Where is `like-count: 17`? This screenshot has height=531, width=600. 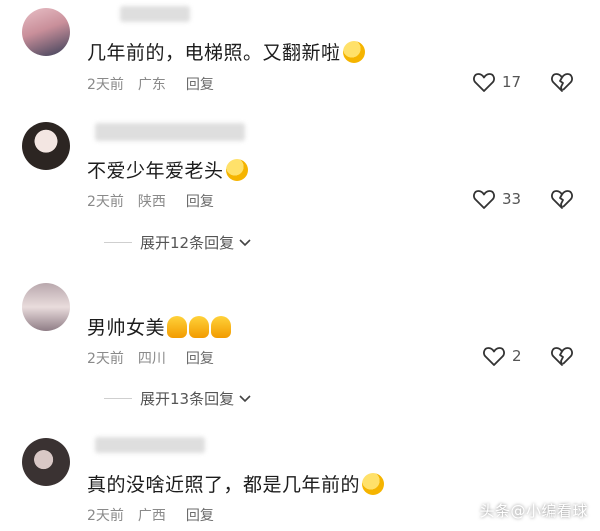
like-count: 17 is located at coordinates (512, 82).